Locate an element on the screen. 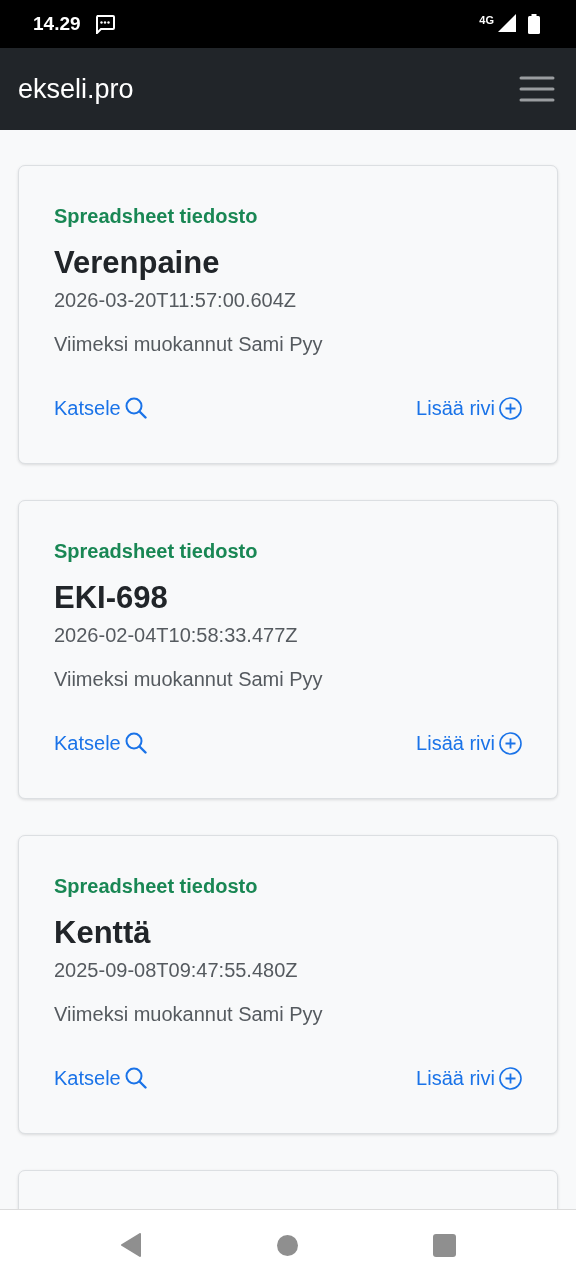 The width and height of the screenshot is (576, 1280). clock-time: 14.29 is located at coordinates (57, 24).